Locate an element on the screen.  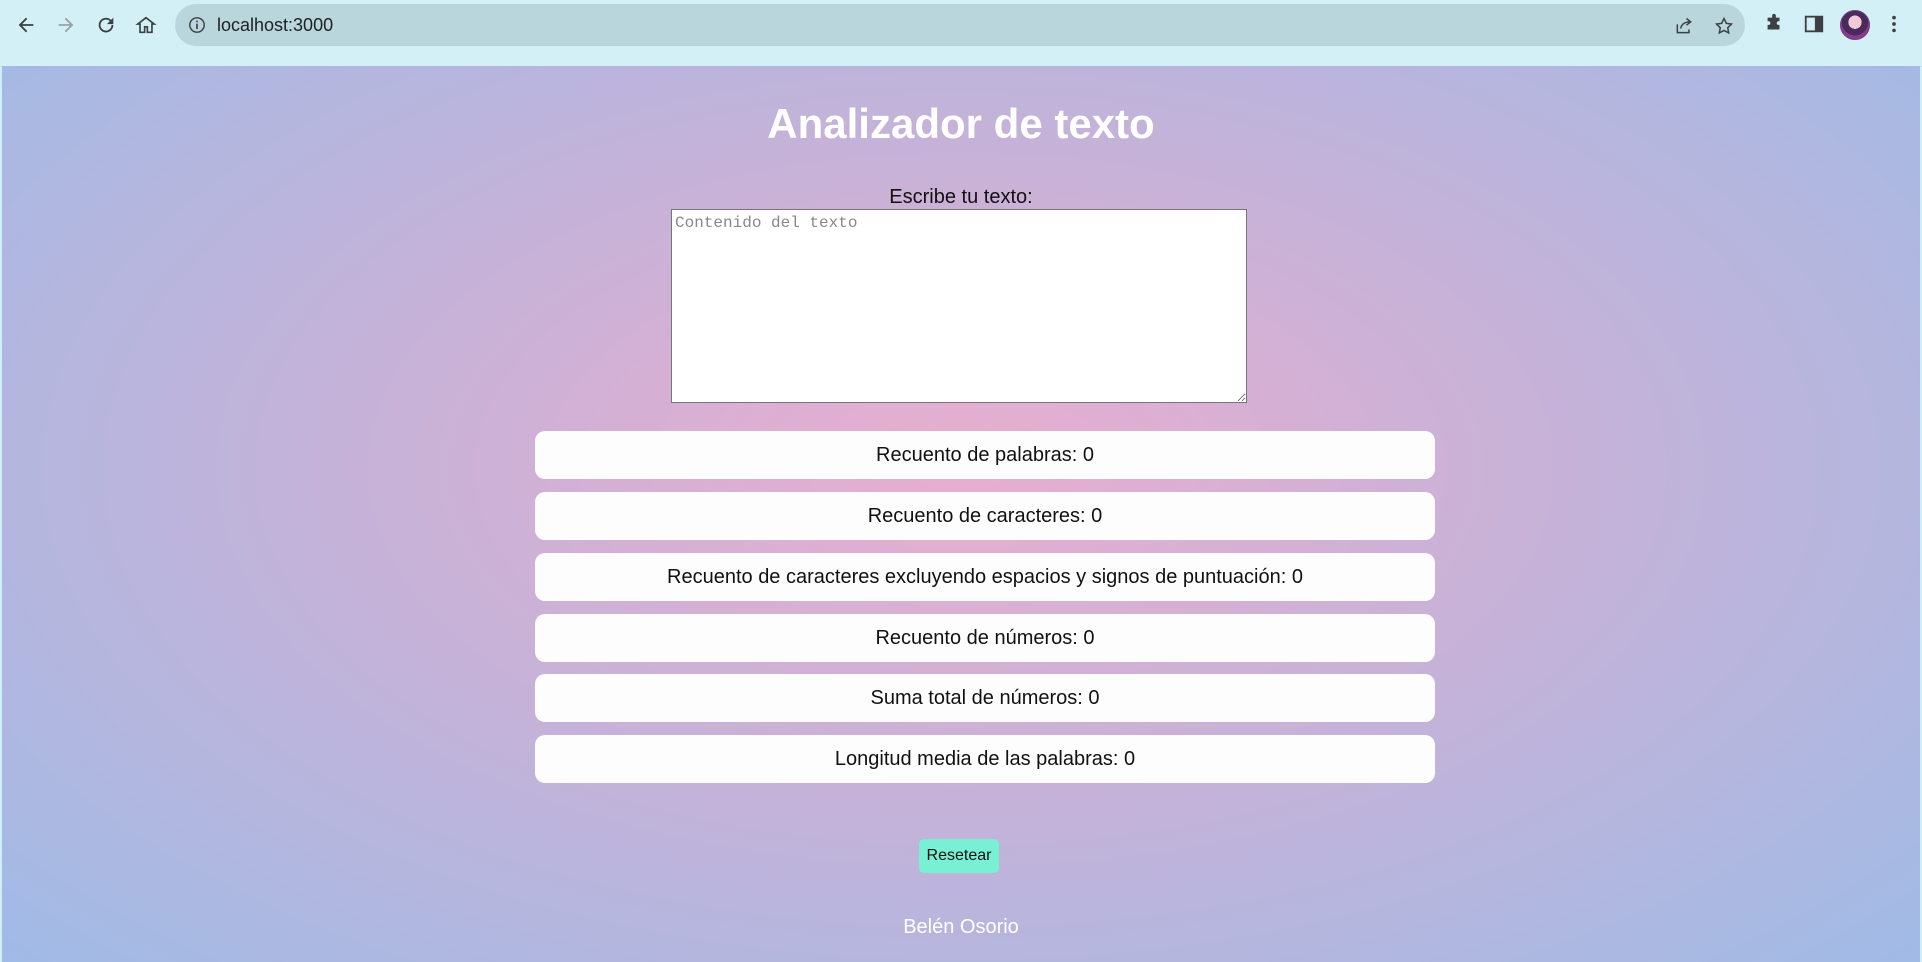
info-icon is located at coordinates (197, 25).